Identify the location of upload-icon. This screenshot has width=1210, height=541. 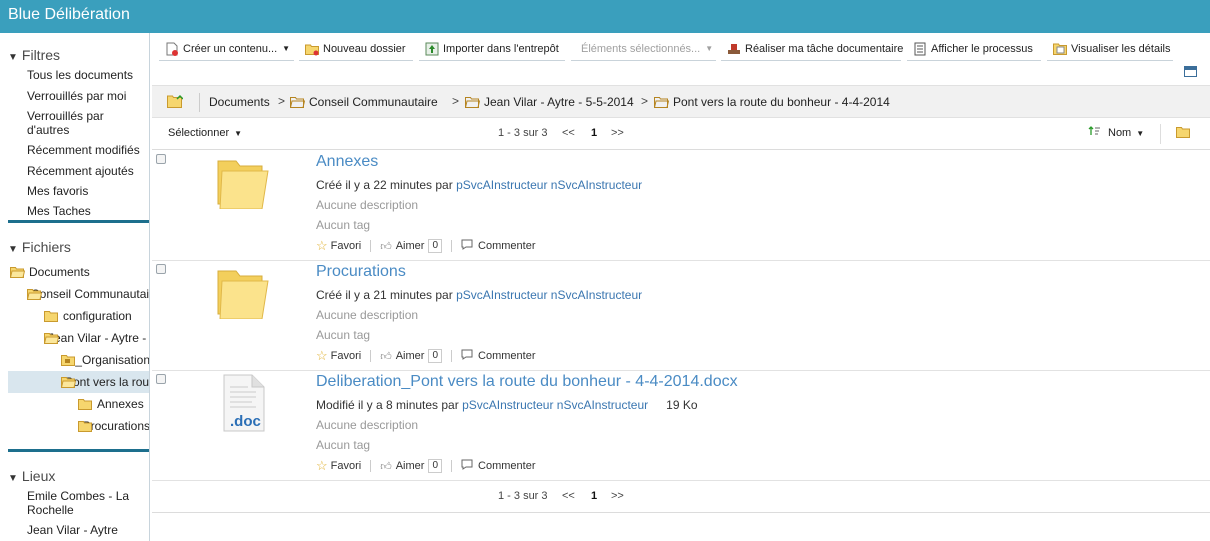
(432, 49).